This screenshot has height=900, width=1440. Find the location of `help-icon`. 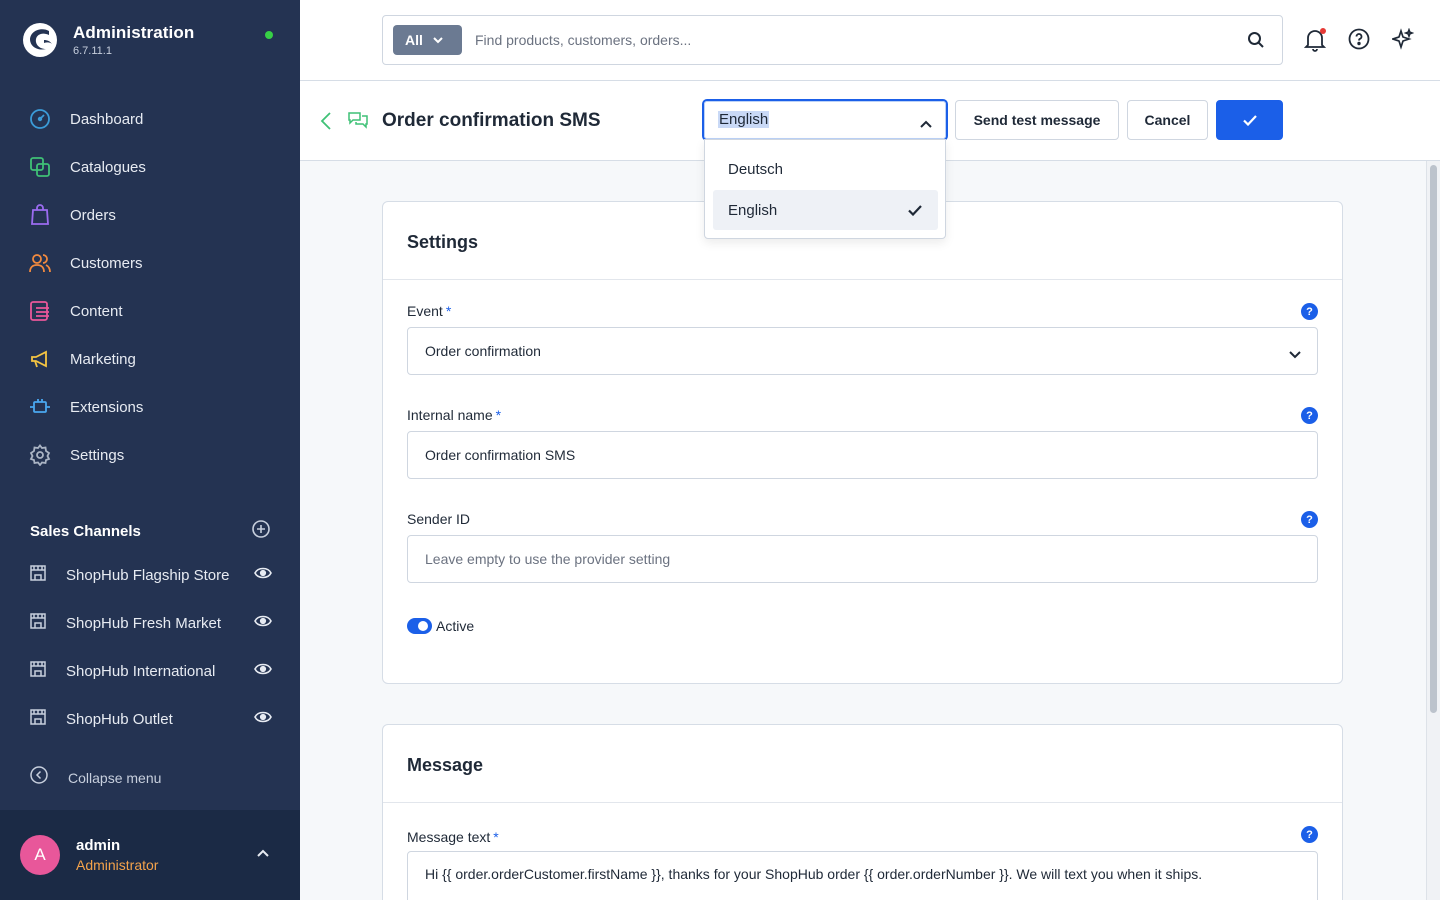

help-icon is located at coordinates (1359, 41).